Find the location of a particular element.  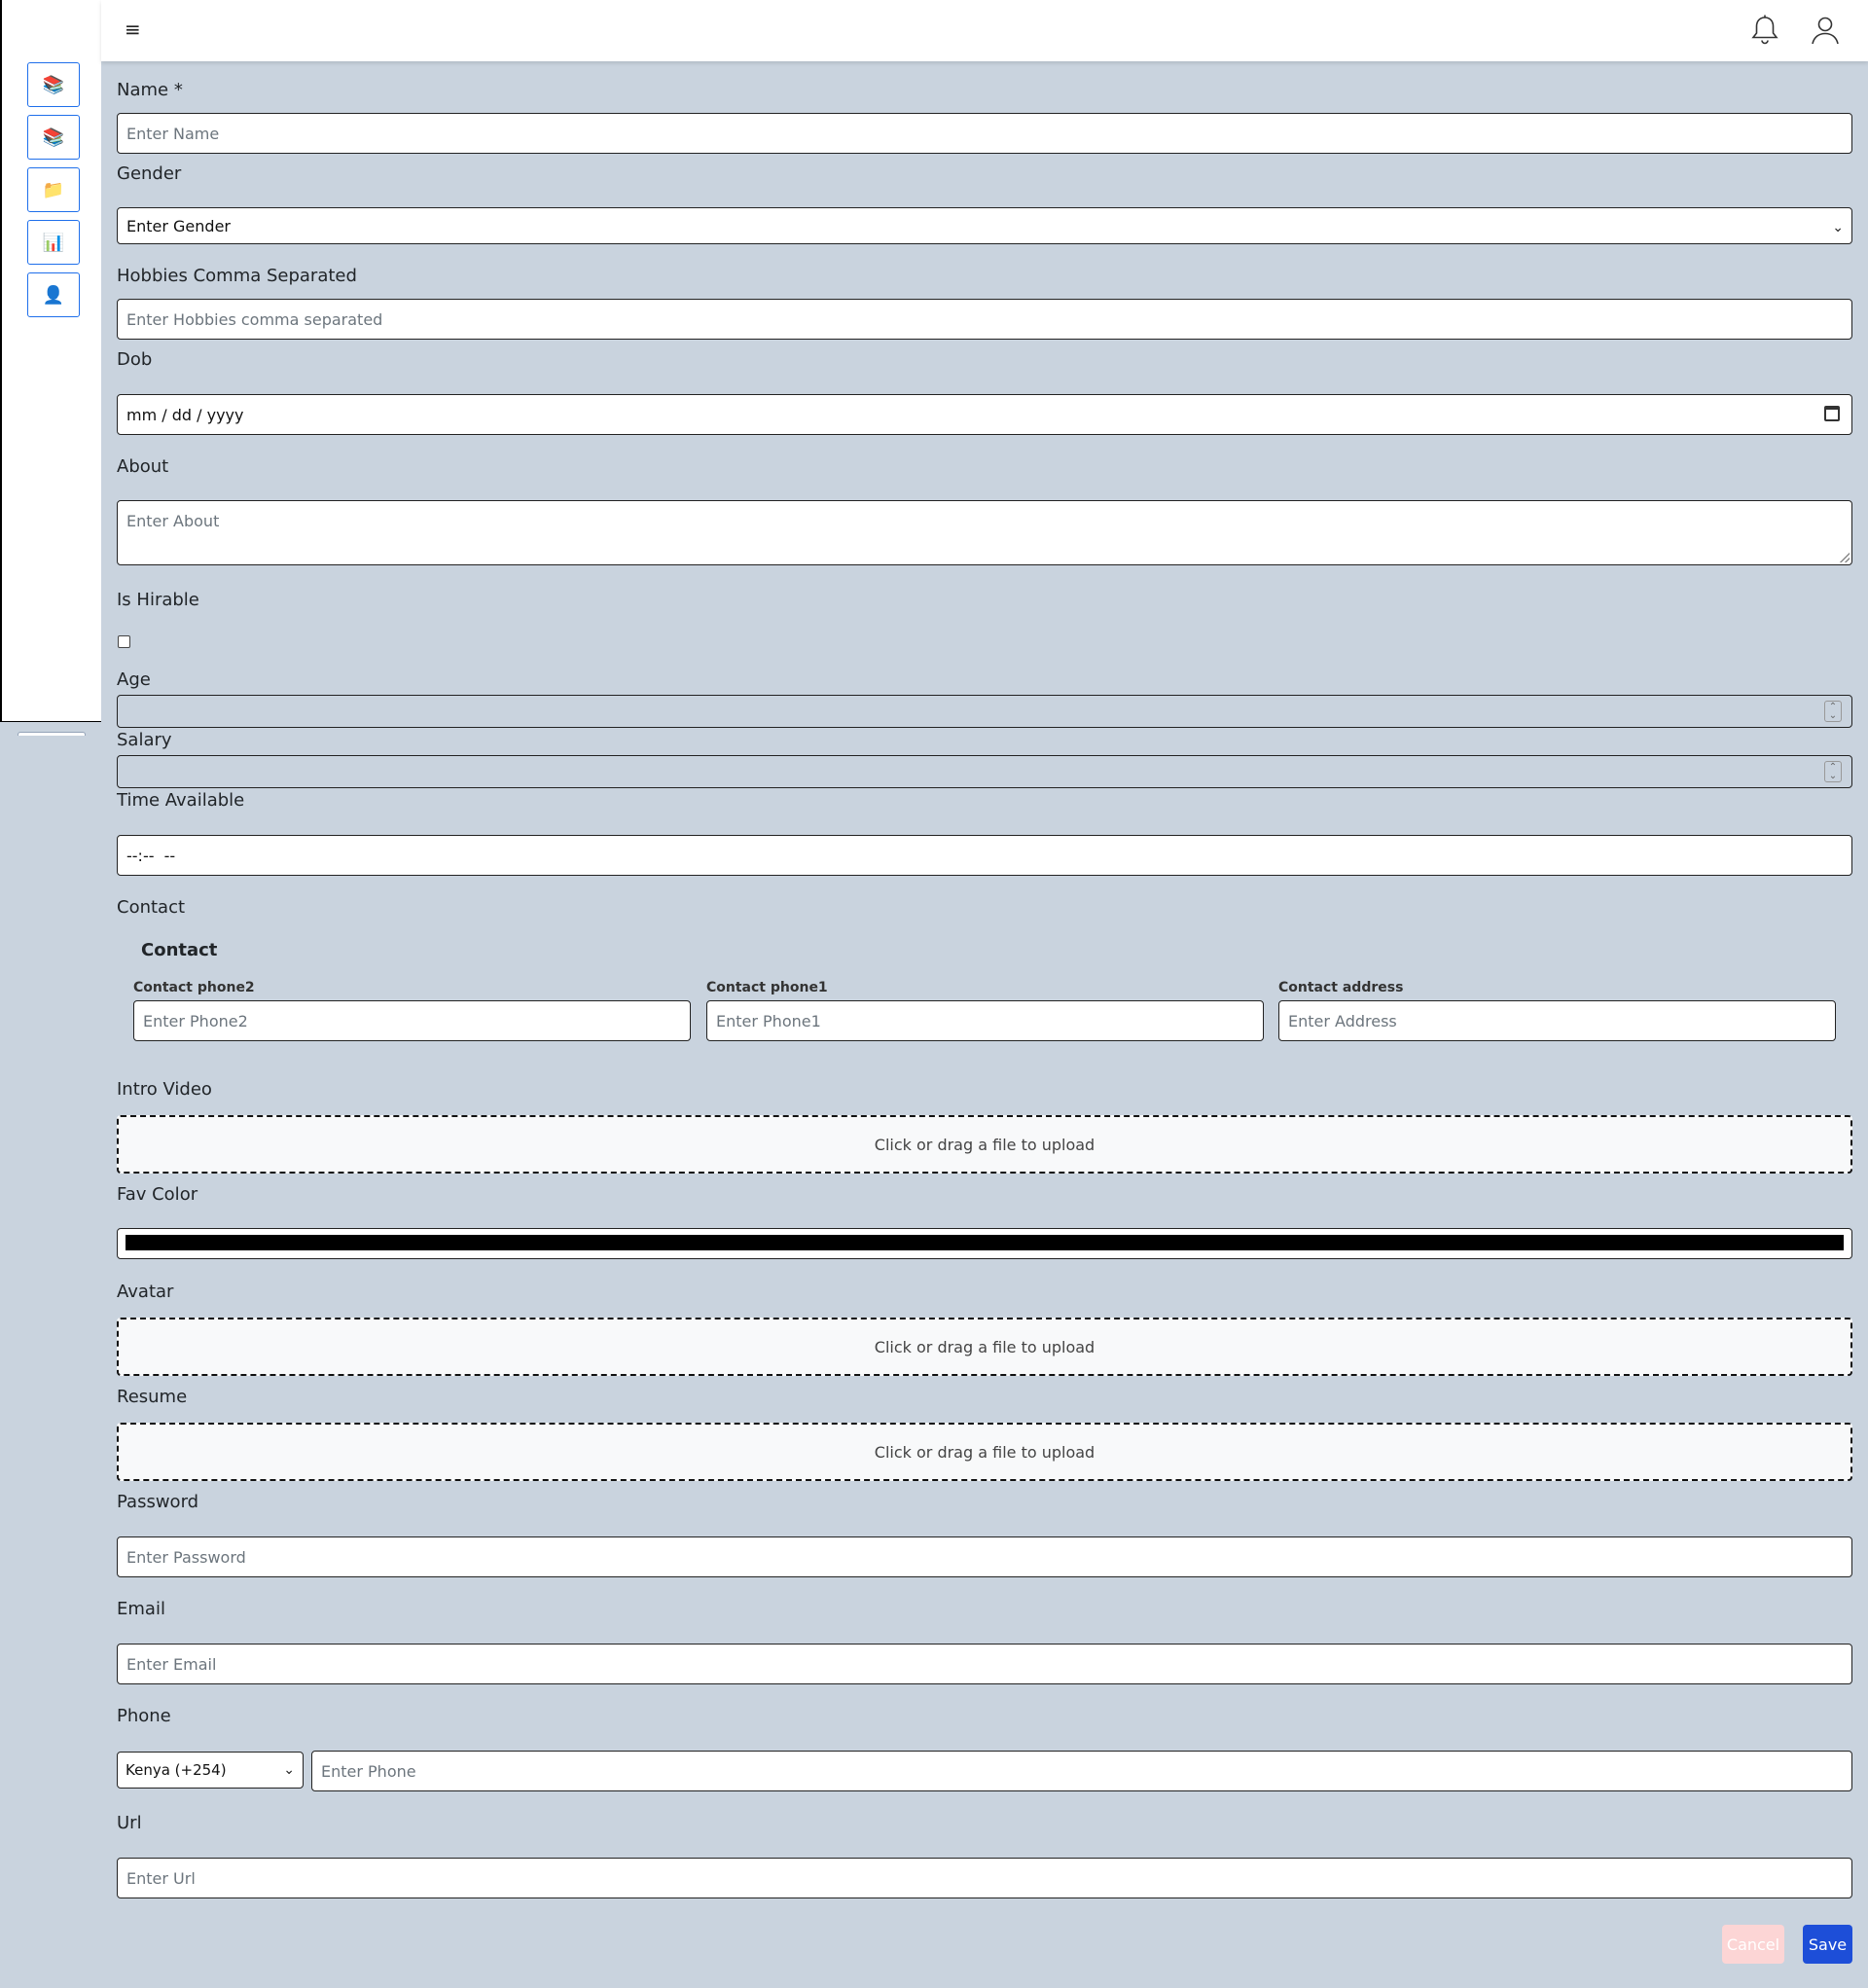

gender-label: Gender is located at coordinates (149, 173).